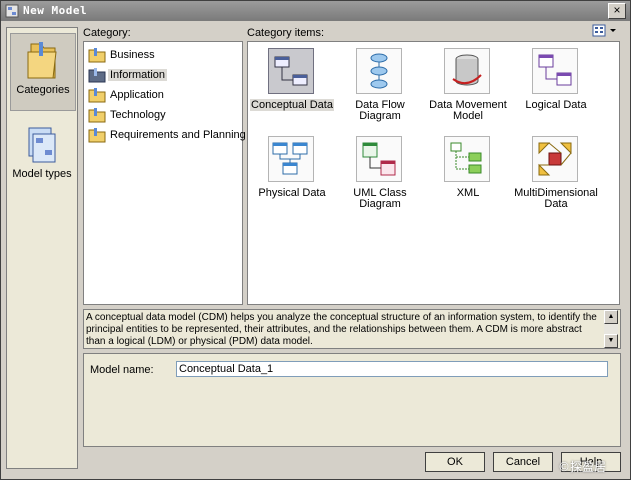 The height and width of the screenshot is (480, 631). Describe the element at coordinates (556, 198) in the screenshot. I see `item-label: MultiDimensional Data` at that location.